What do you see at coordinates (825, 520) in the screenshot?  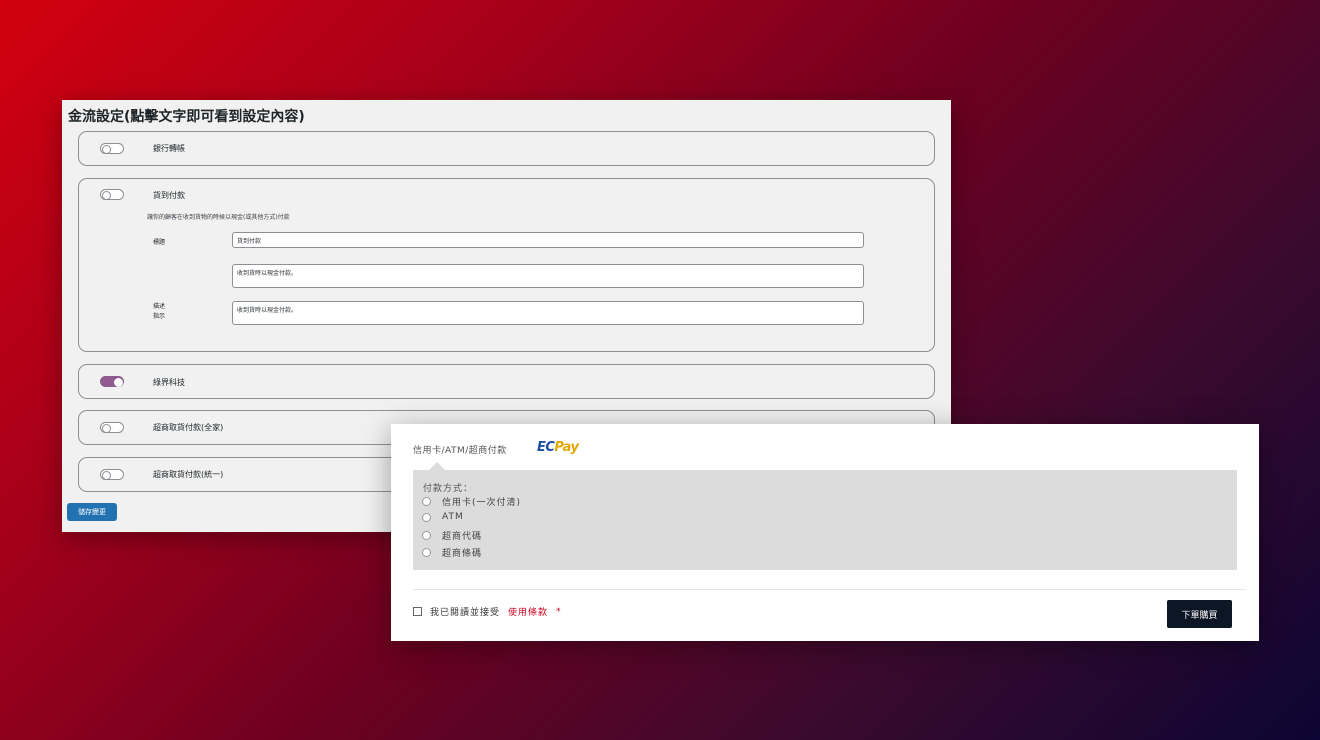 I see `payment-options-box: 付款方式： 信用卡(一次付清) ATM 超商代碼 超商條碼` at bounding box center [825, 520].